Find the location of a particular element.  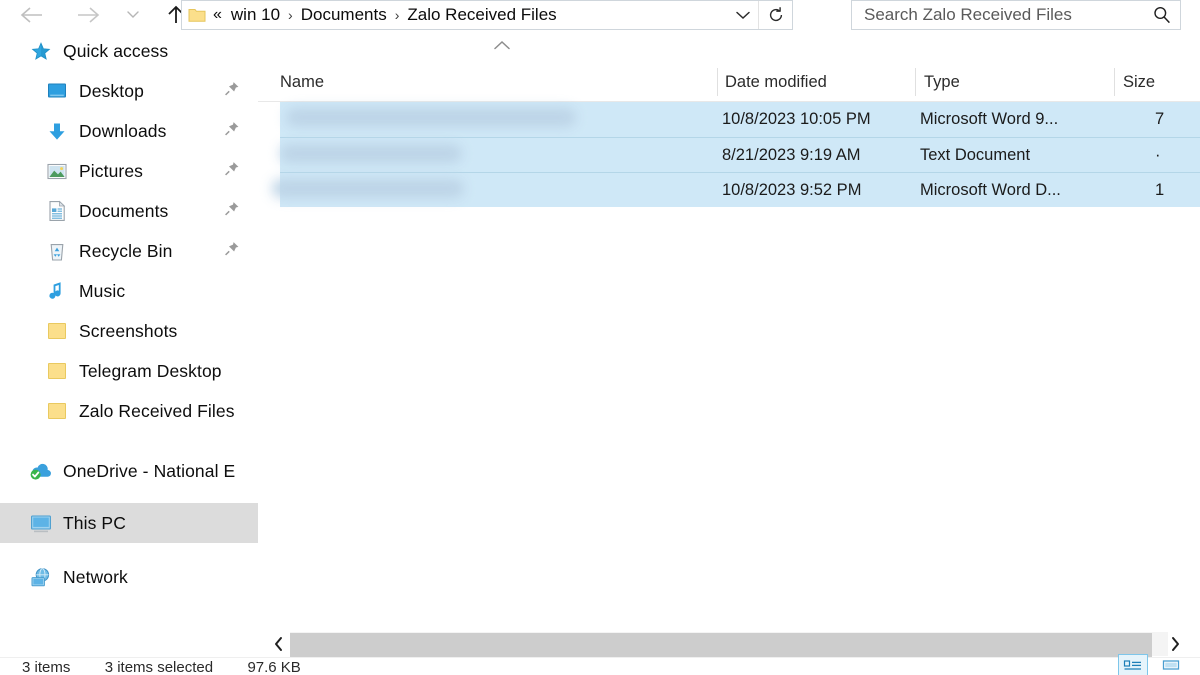

column-header-size: Size is located at coordinates (1139, 82).